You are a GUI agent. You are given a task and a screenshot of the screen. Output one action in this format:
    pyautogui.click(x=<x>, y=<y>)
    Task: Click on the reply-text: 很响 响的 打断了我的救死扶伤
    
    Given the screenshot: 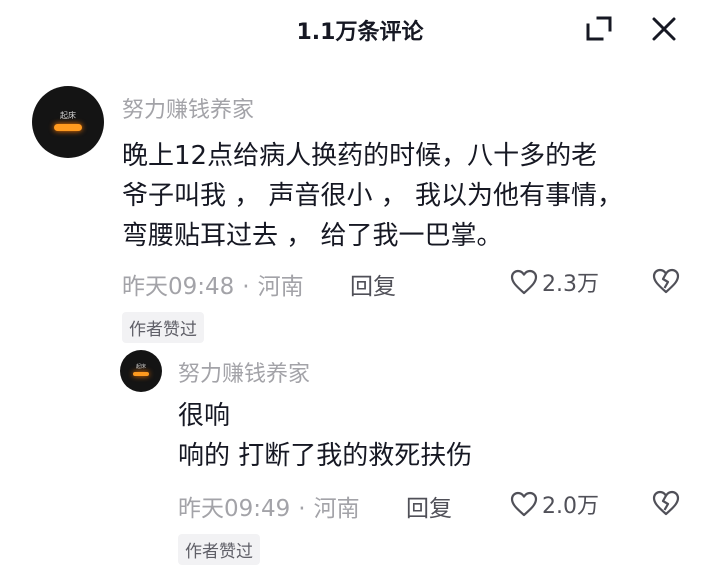 What is the action you would take?
    pyautogui.click(x=325, y=436)
    